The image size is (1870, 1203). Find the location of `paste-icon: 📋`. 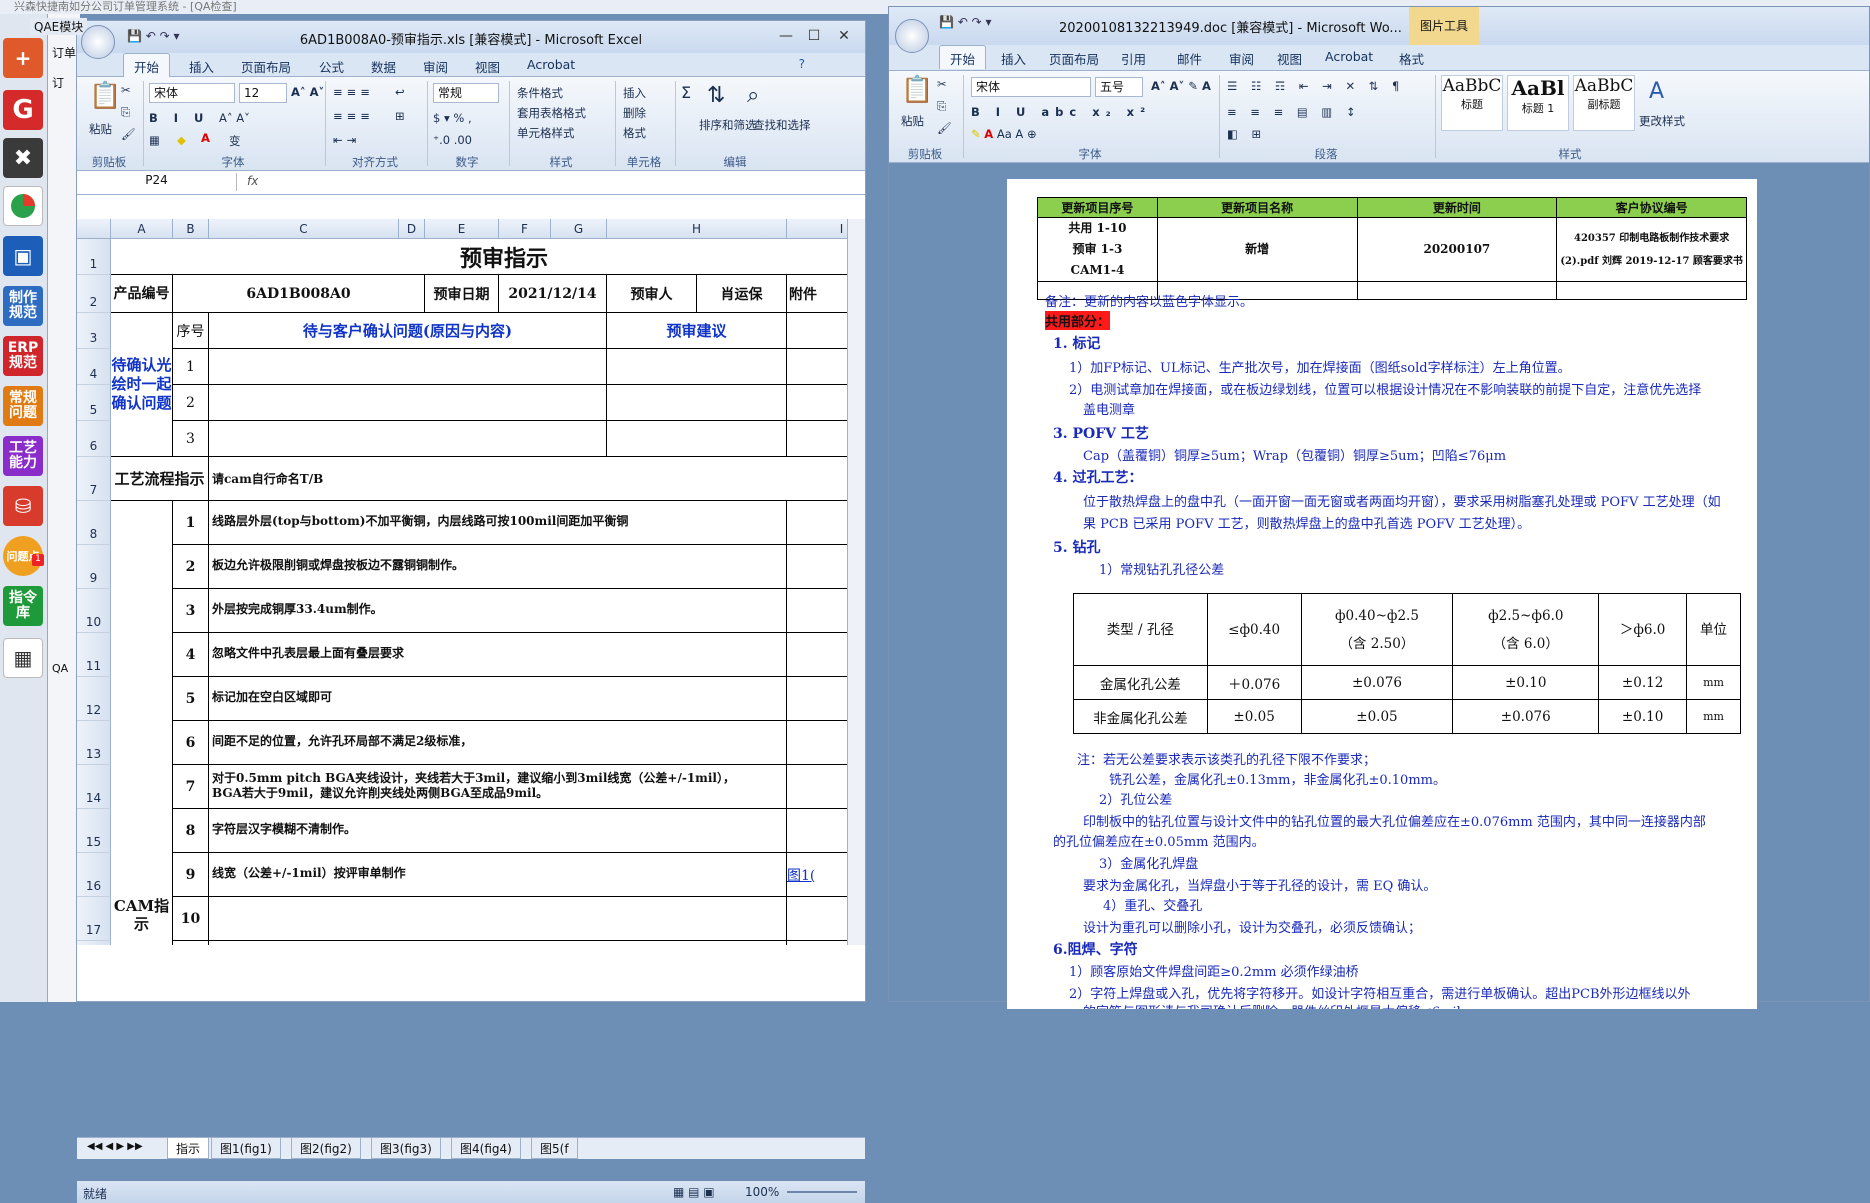

paste-icon: 📋 is located at coordinates (105, 96).